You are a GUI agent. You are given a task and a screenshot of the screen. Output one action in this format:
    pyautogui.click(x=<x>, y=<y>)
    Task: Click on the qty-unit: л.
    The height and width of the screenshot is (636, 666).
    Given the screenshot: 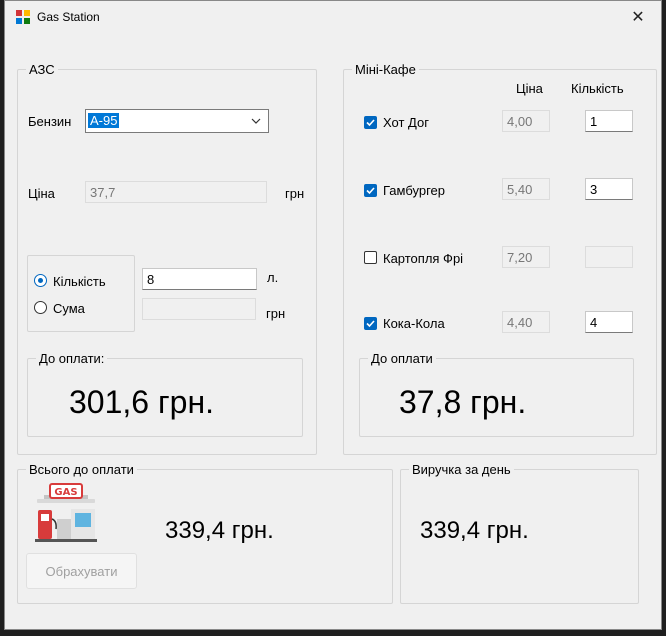 What is the action you would take?
    pyautogui.click(x=273, y=277)
    